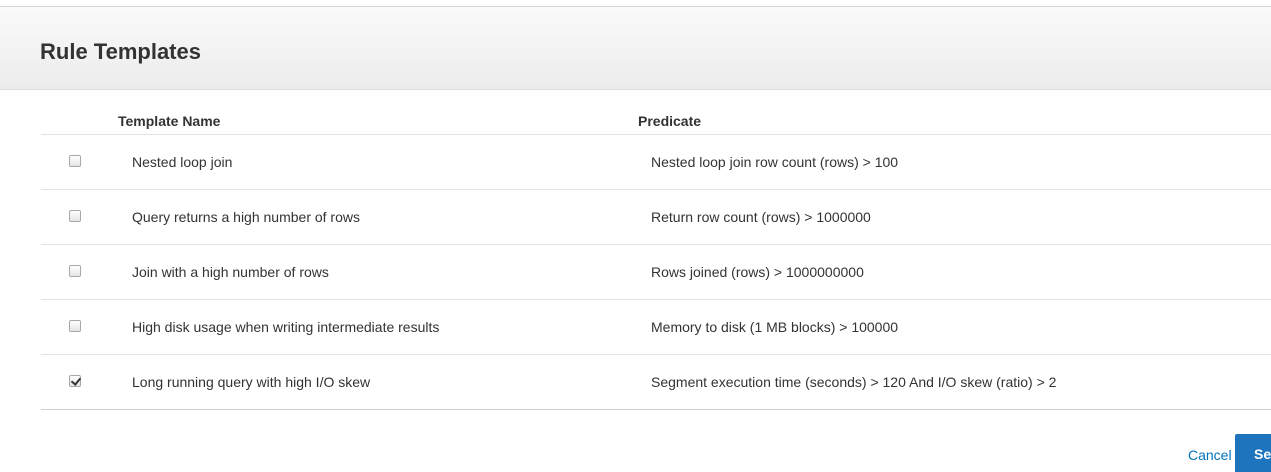 The width and height of the screenshot is (1271, 472). What do you see at coordinates (775, 162) in the screenshot?
I see `predicate-cell: Nested loop join row count (rows) > 100` at bounding box center [775, 162].